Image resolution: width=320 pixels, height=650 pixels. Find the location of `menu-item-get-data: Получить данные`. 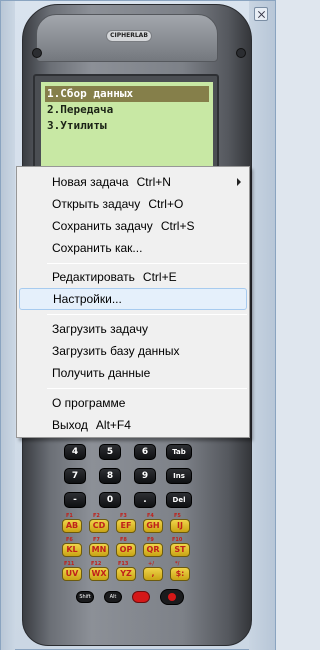

menu-item-get-data: Получить данные is located at coordinates (133, 373).